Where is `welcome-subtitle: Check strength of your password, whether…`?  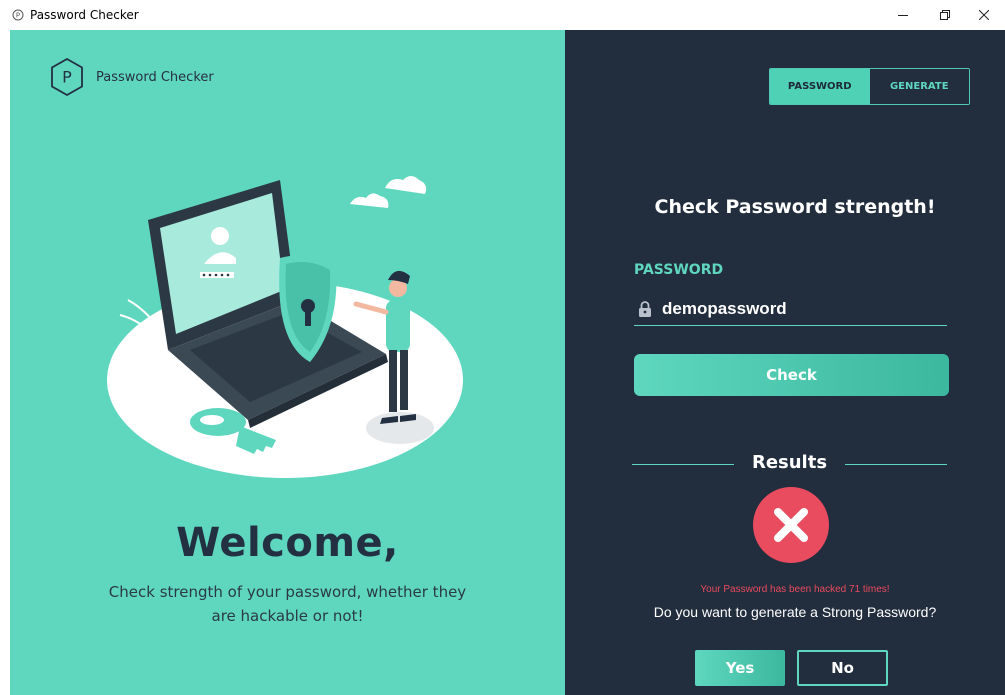 welcome-subtitle: Check strength of your password, whether… is located at coordinates (287, 604).